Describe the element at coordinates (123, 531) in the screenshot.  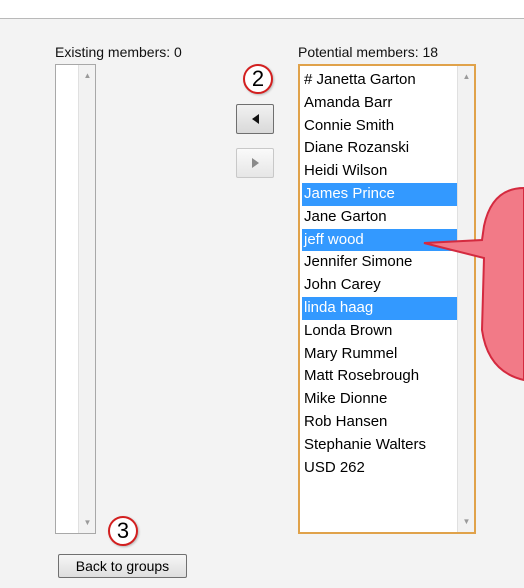
I see `step-3-marker: 3` at that location.